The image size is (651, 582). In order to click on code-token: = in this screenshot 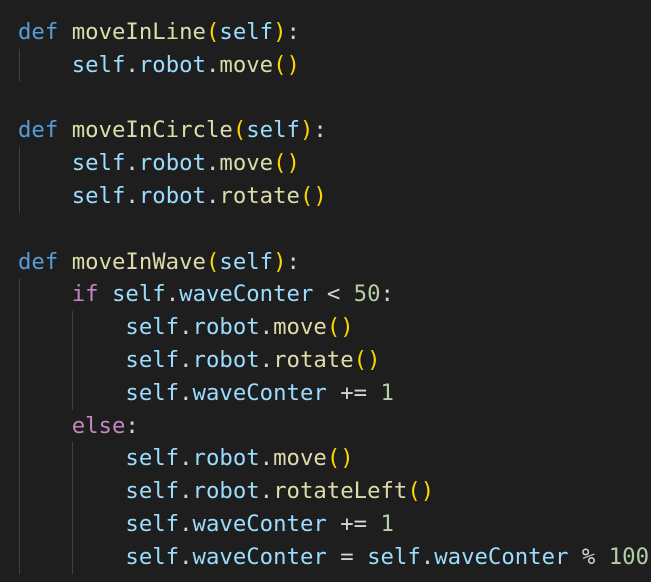, I will do `click(347, 556)`.